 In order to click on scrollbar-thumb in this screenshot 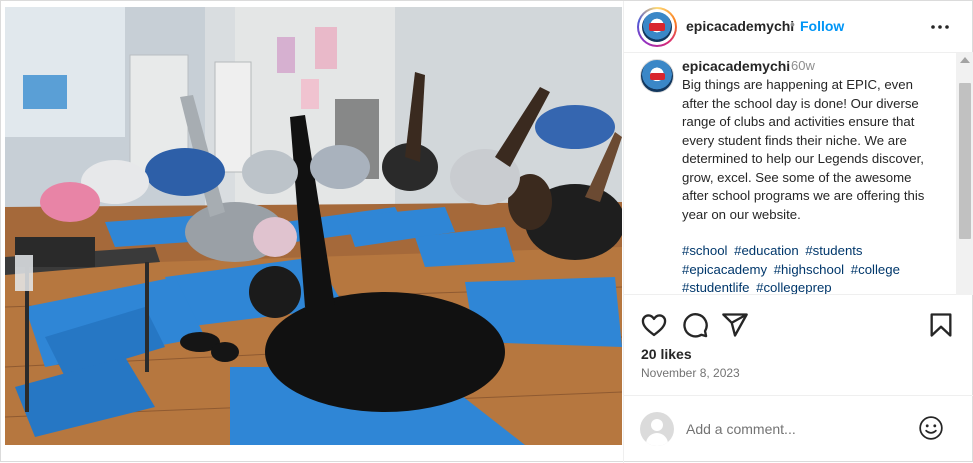, I will do `click(965, 161)`.